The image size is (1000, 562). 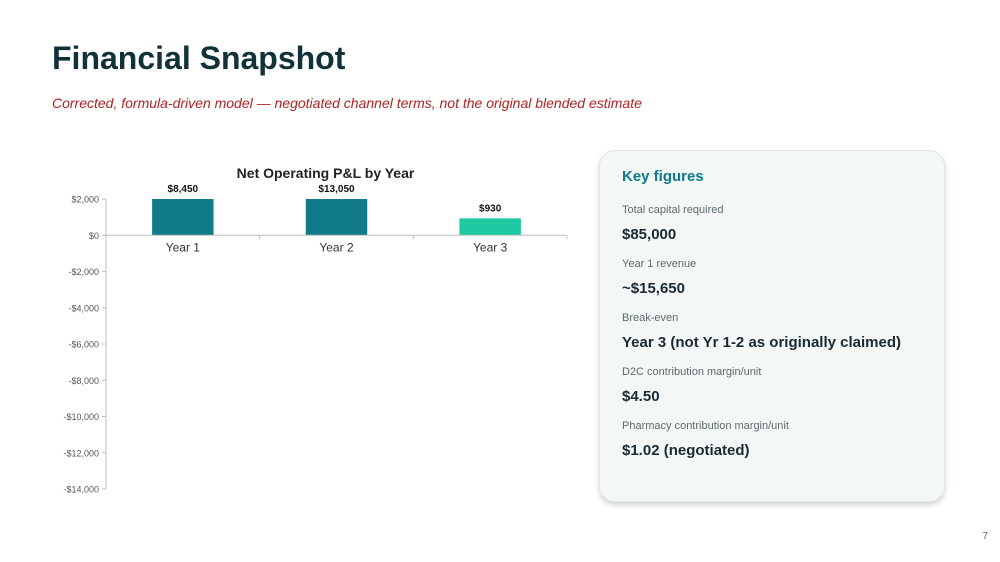 I want to click on data-label: $930, so click(x=490, y=208).